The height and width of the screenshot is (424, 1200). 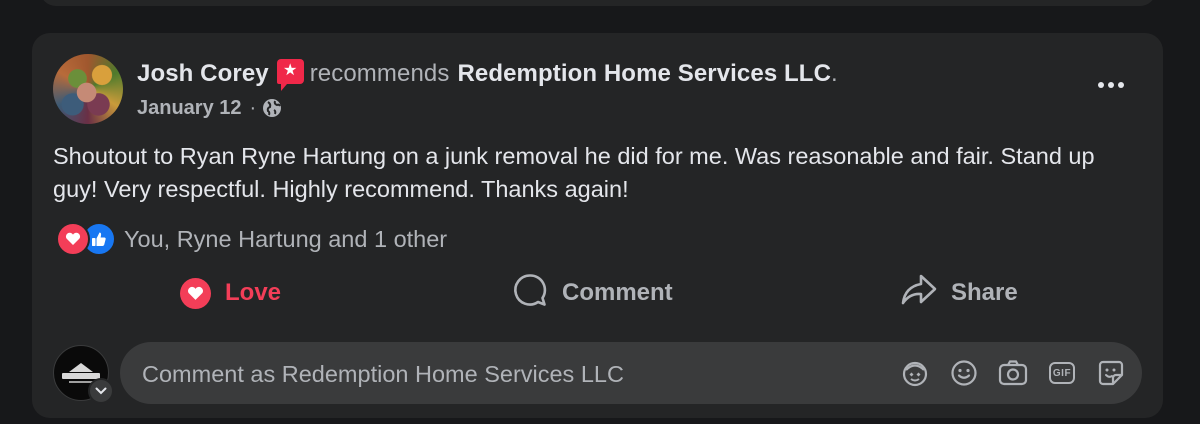 I want to click on gif-icon: GIF, so click(x=1062, y=373).